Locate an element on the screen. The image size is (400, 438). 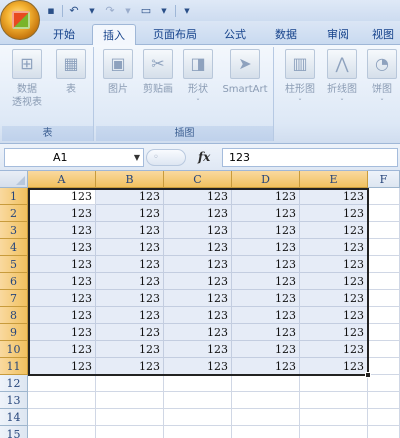
cell-d4: 123 is located at coordinates (266, 247).